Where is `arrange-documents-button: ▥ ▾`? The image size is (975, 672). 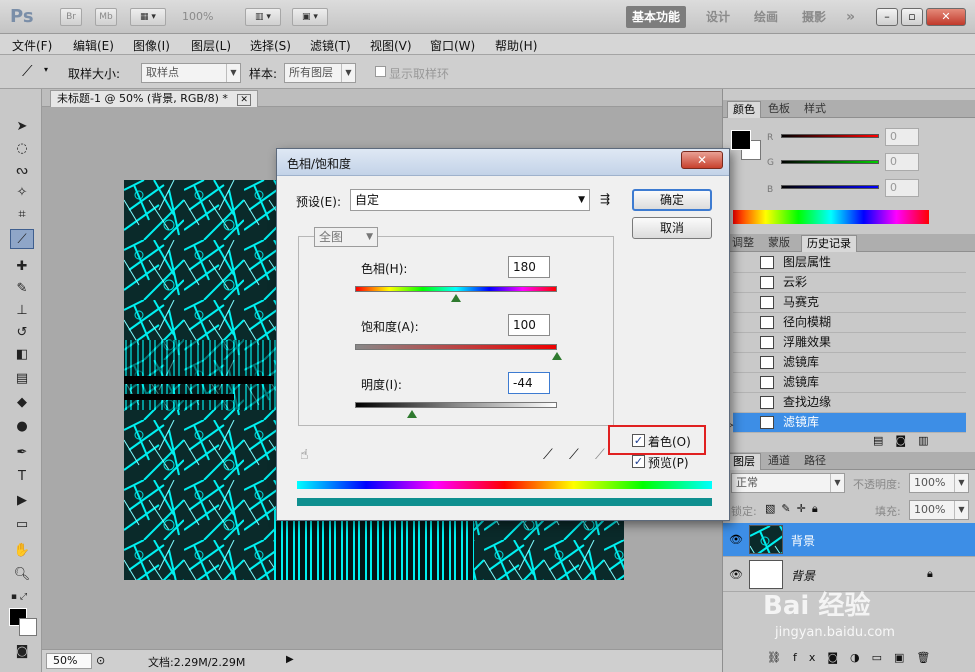 arrange-documents-button: ▥ ▾ is located at coordinates (263, 17).